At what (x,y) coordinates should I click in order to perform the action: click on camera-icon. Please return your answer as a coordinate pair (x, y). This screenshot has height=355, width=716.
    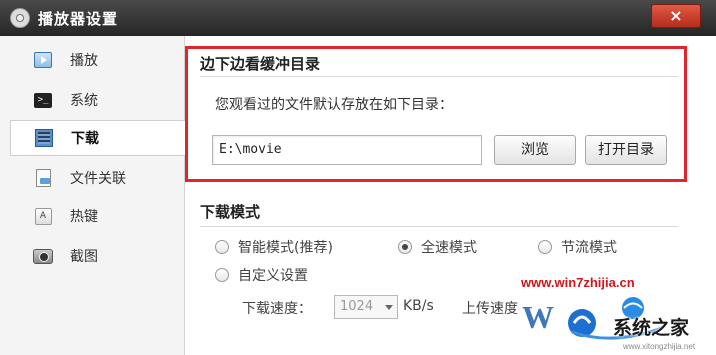
    Looking at the image, I should click on (43, 256).